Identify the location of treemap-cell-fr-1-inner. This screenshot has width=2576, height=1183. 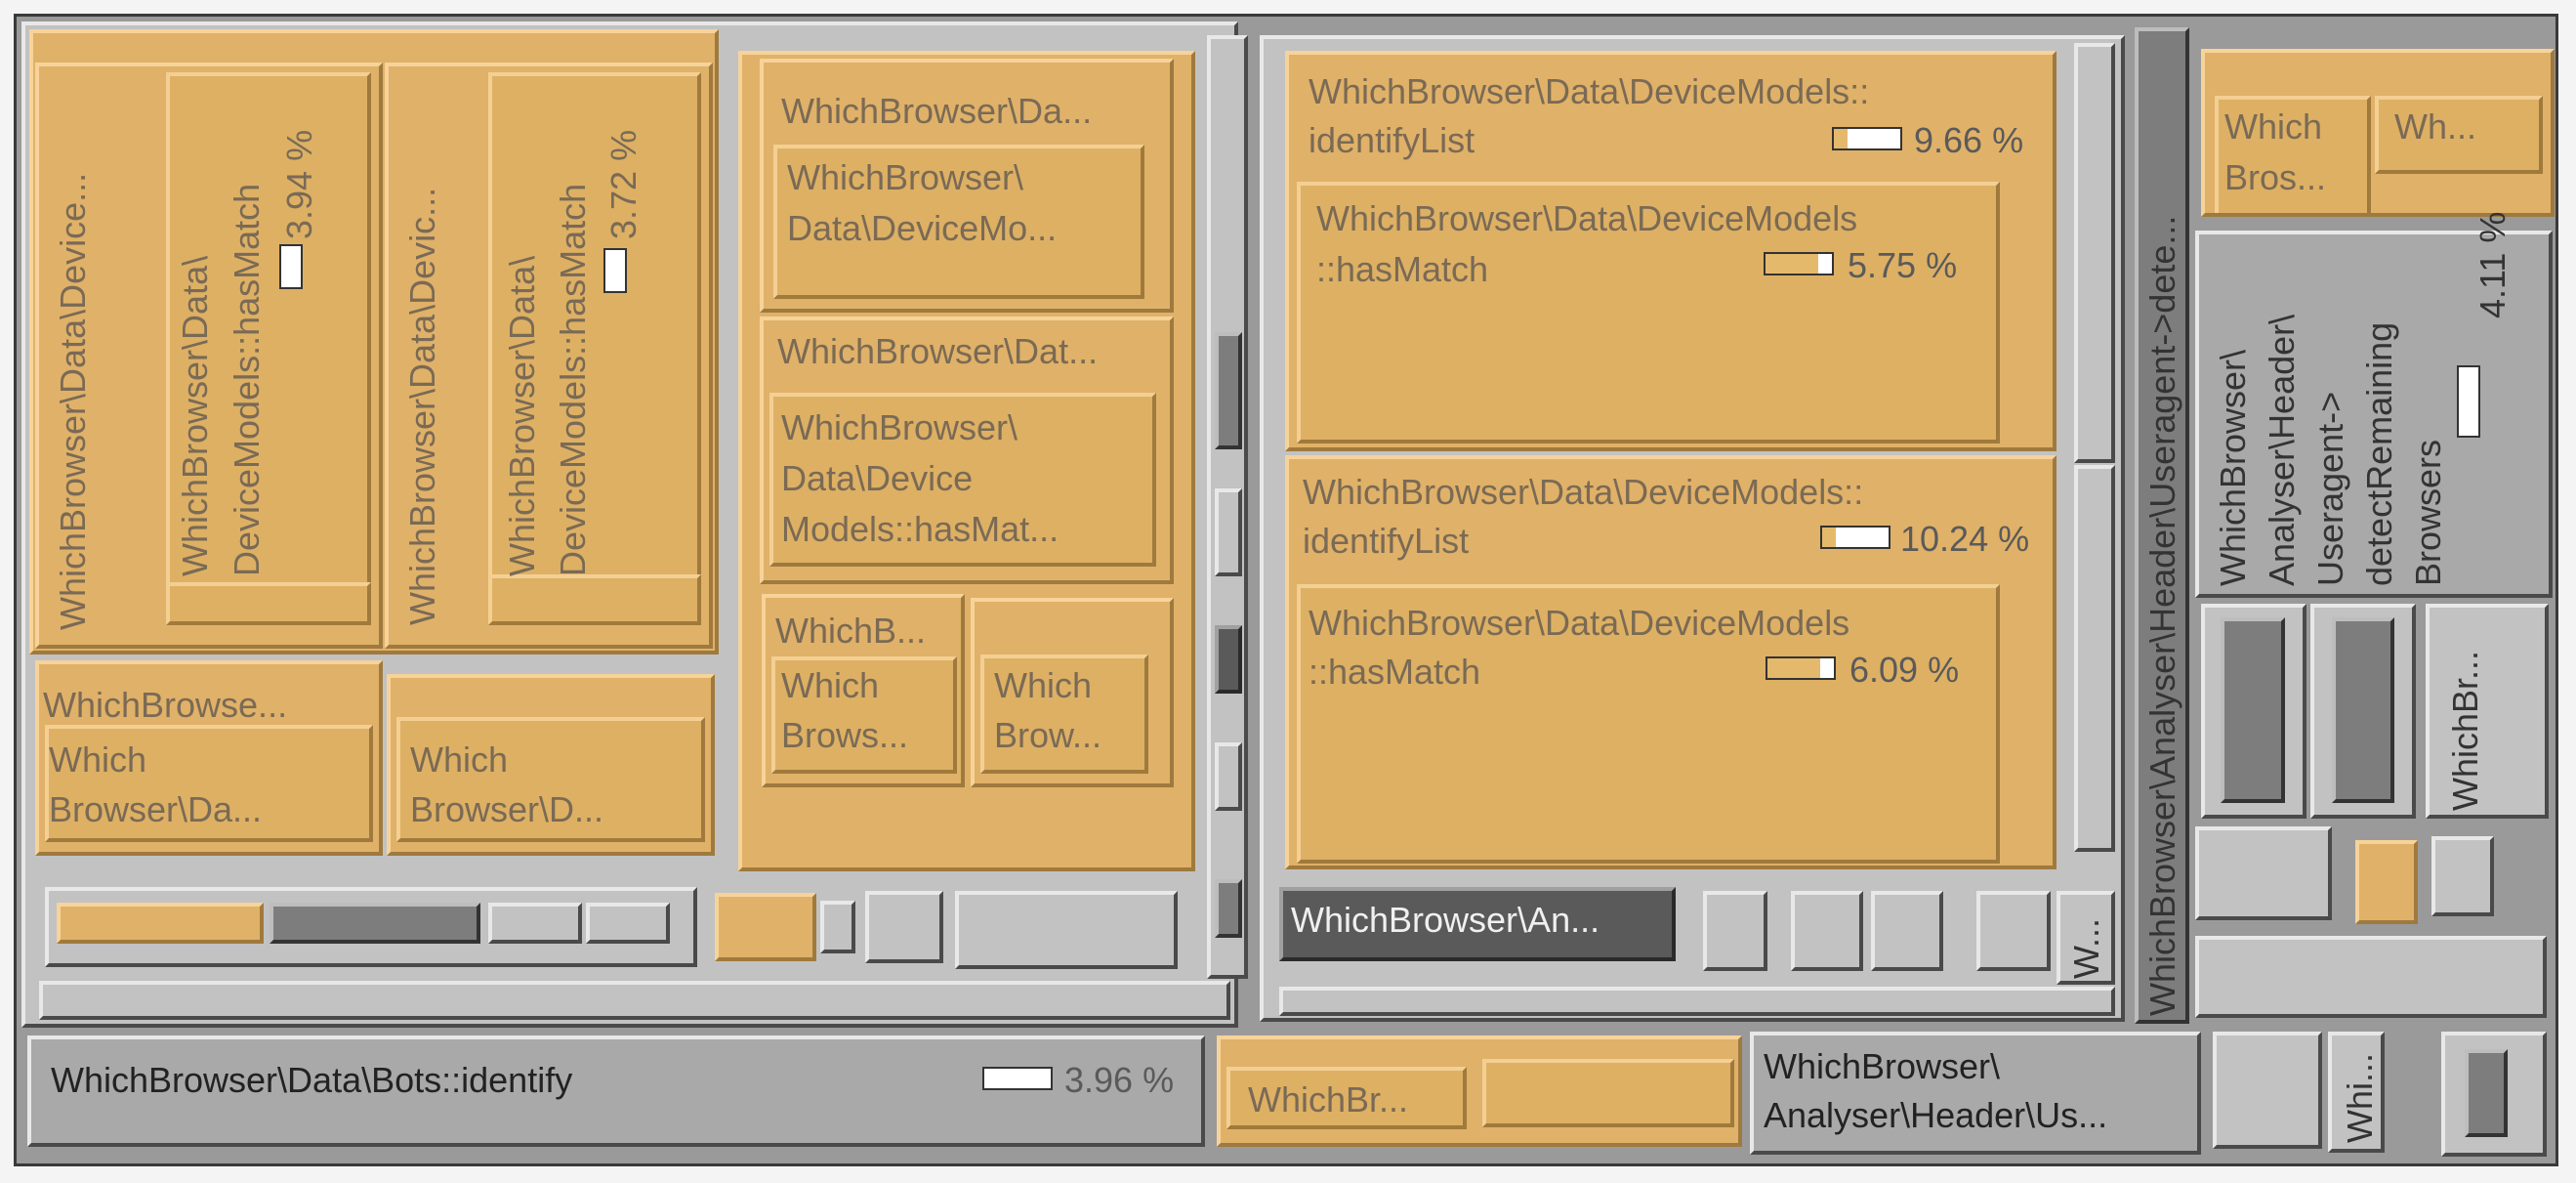
(2253, 710).